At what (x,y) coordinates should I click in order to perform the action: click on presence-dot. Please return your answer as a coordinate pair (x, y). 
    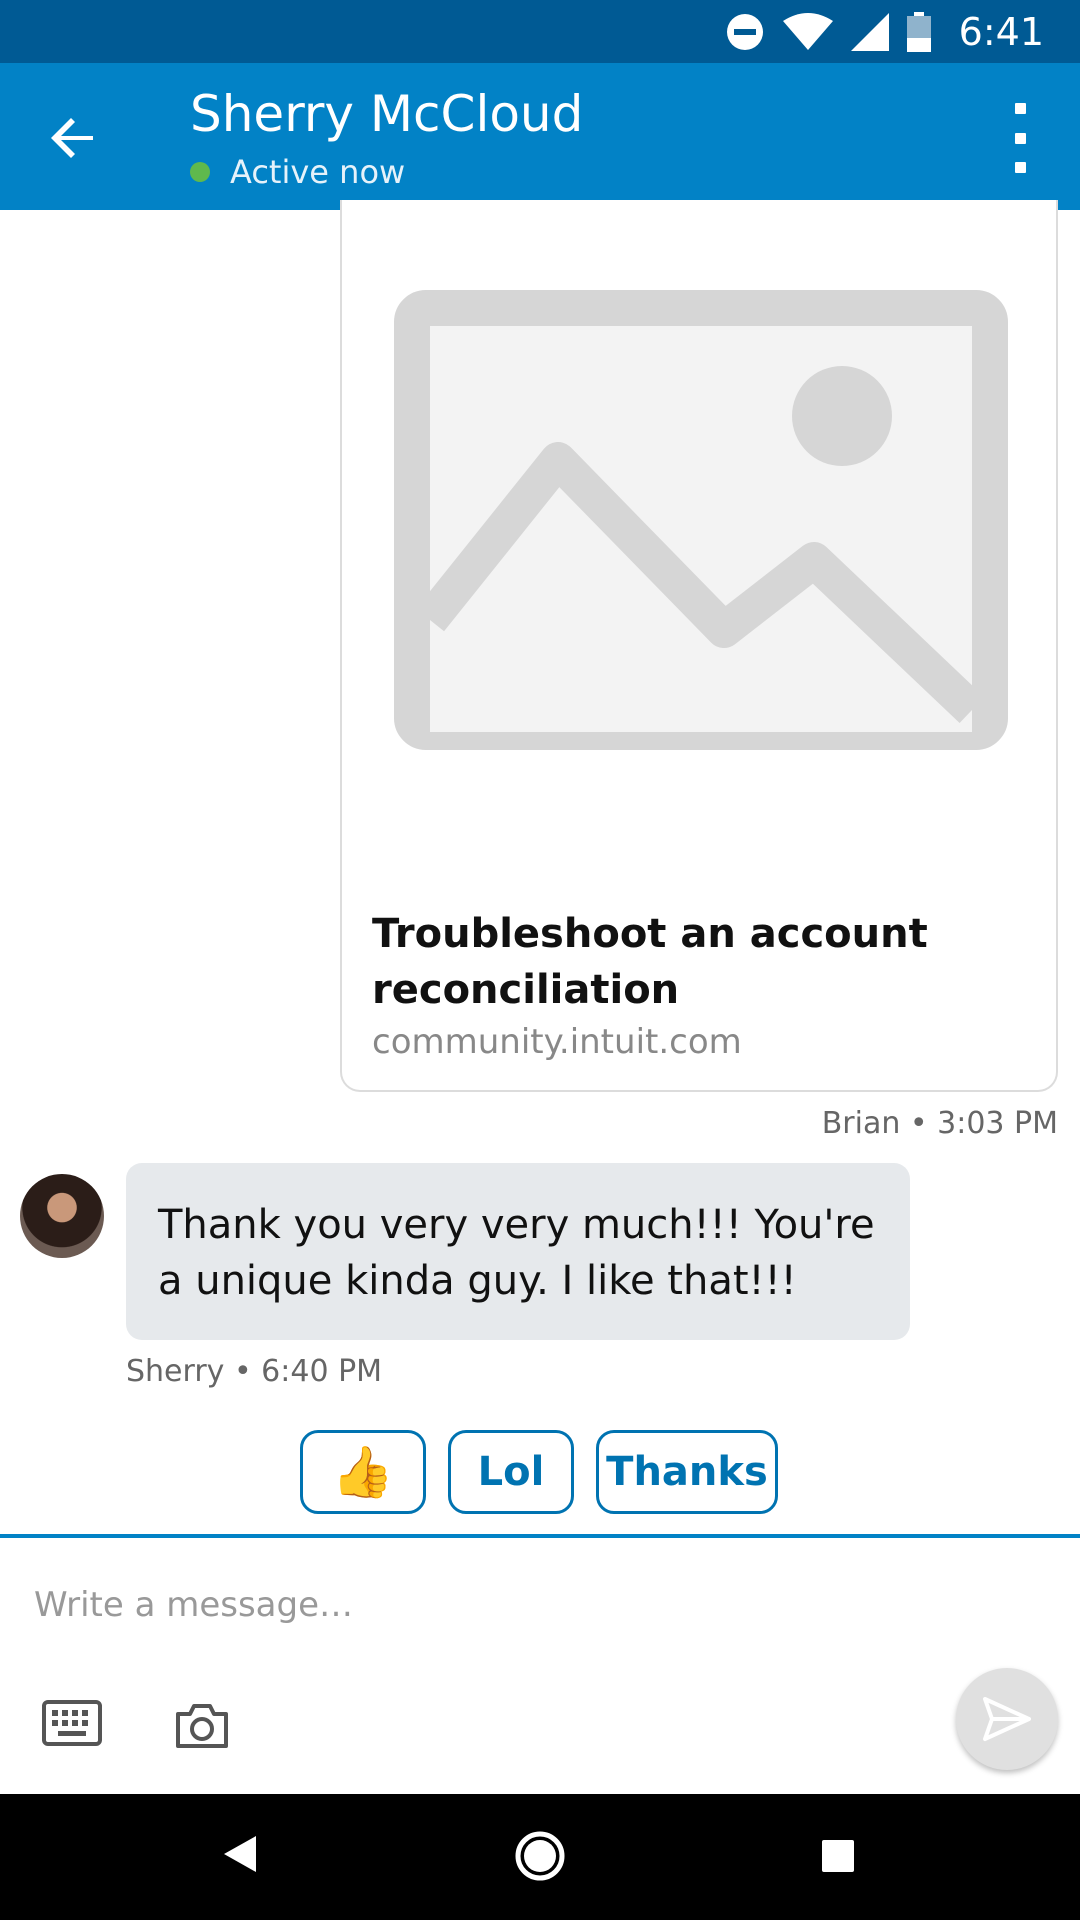
    Looking at the image, I should click on (200, 172).